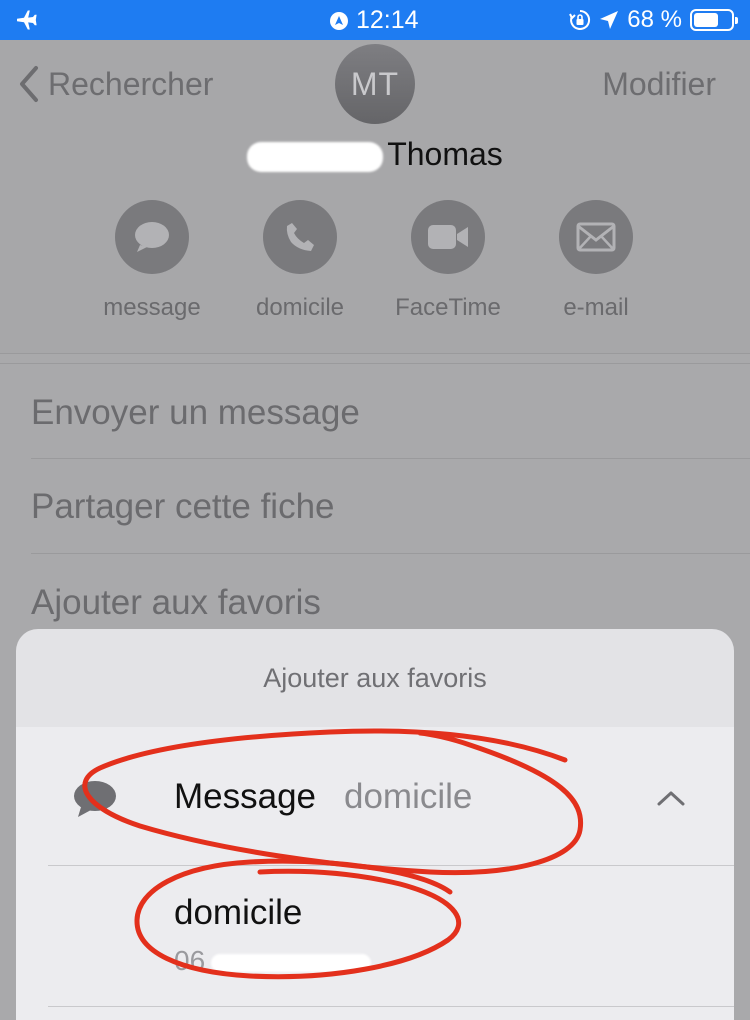  What do you see at coordinates (448, 307) in the screenshot?
I see `action-facetime-label: FaceTime` at bounding box center [448, 307].